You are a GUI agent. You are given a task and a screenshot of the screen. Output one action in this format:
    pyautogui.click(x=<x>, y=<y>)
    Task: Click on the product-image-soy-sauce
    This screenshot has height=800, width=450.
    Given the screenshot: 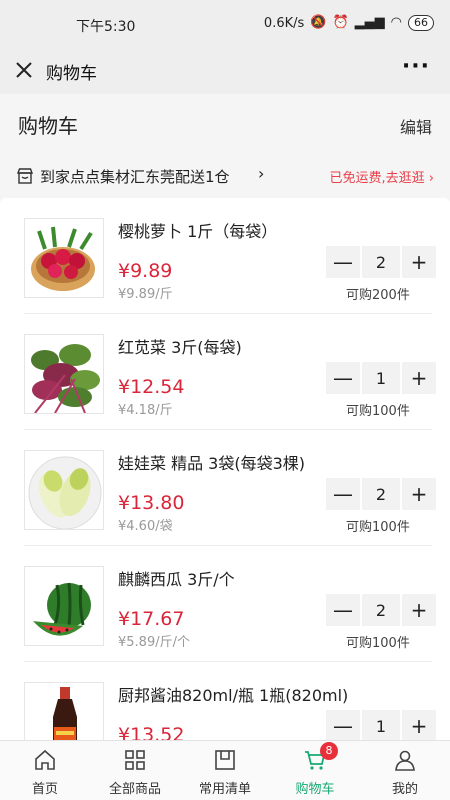 What is the action you would take?
    pyautogui.click(x=64, y=711)
    